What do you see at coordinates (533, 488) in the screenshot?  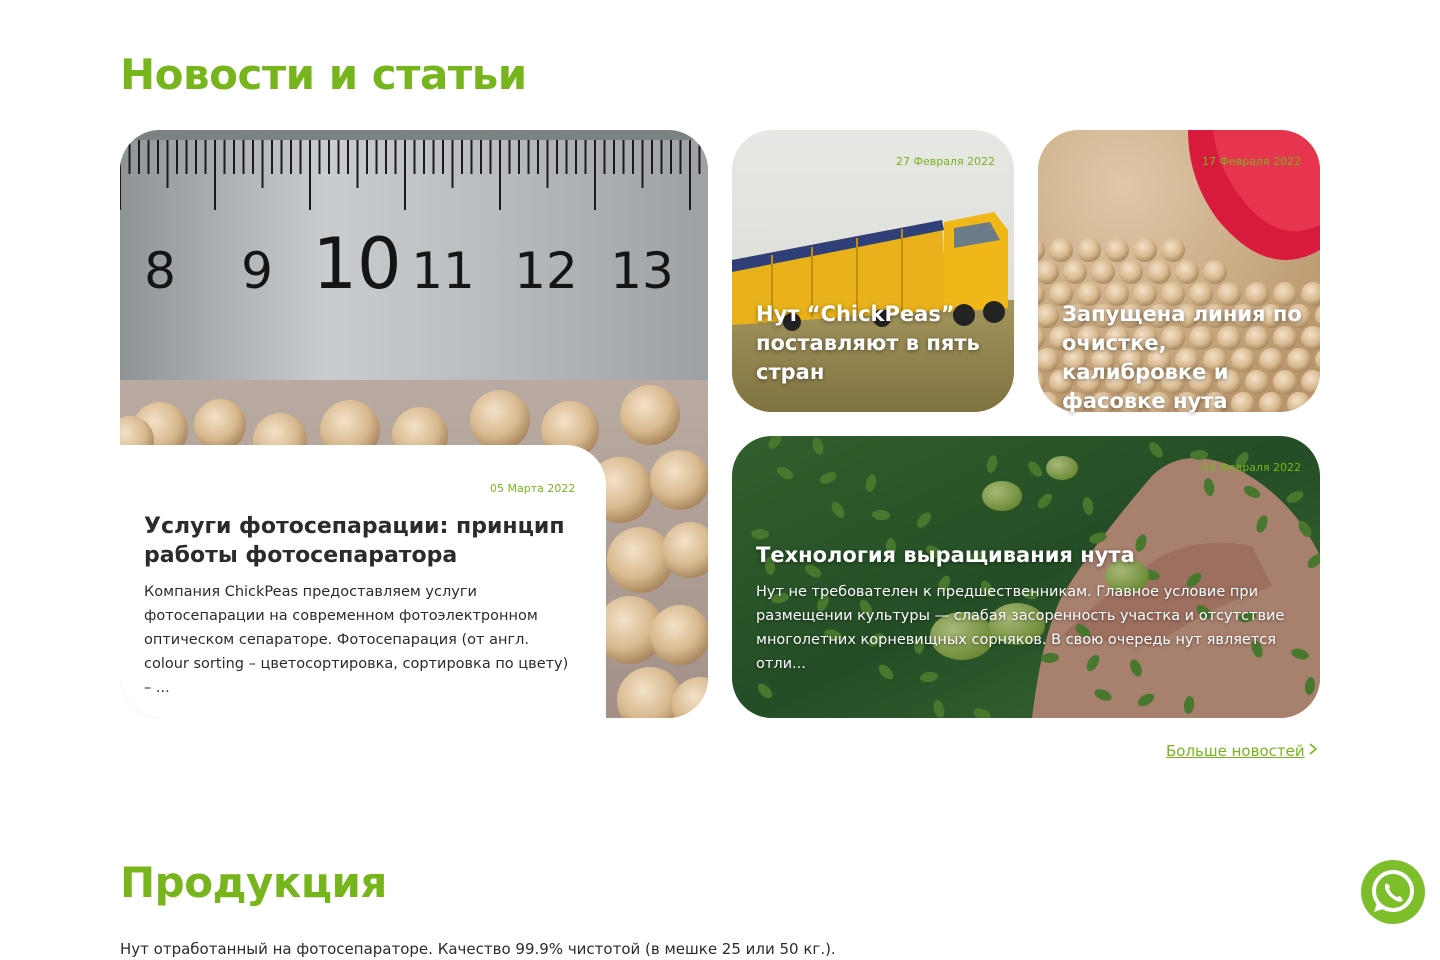 I see `article-date: 05 Марта 2022` at bounding box center [533, 488].